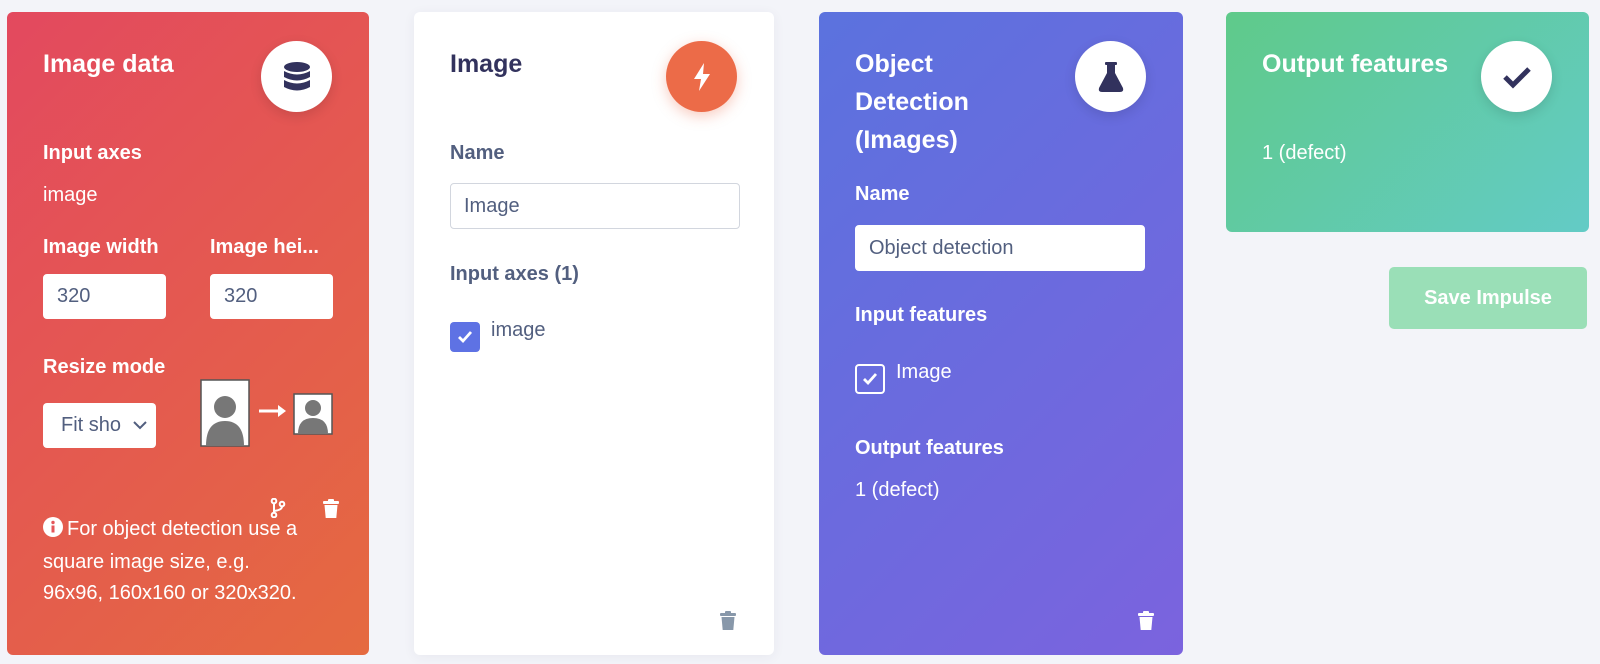 This screenshot has width=1600, height=664. I want to click on flask-icon, so click(1110, 76).